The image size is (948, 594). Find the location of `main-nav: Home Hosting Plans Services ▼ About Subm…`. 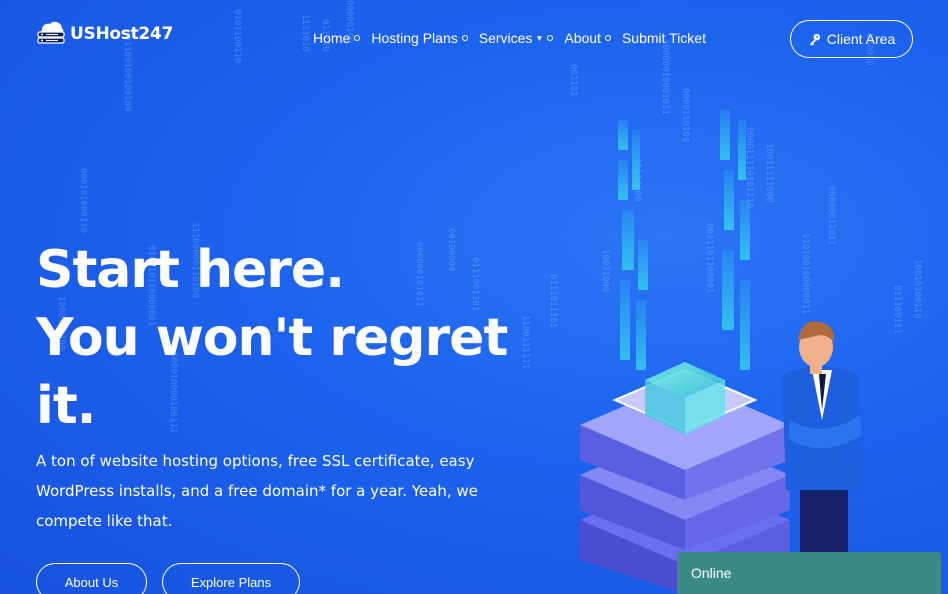

main-nav: Home Hosting Plans Services ▼ About Subm… is located at coordinates (515, 38).